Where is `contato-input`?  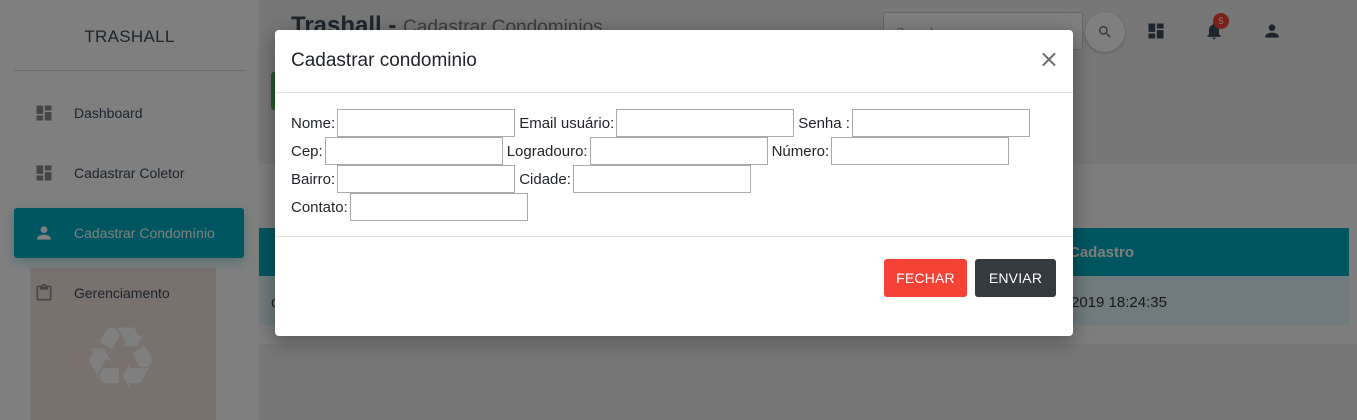
contato-input is located at coordinates (438, 207).